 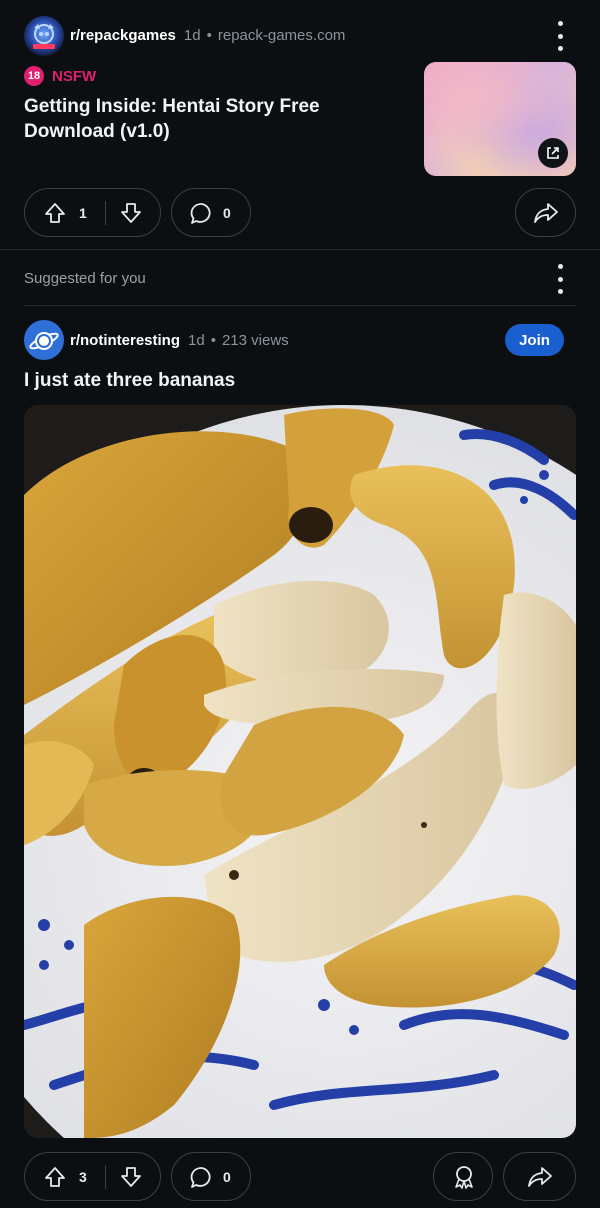 What do you see at coordinates (500, 119) in the screenshot?
I see `post-thumbnail` at bounding box center [500, 119].